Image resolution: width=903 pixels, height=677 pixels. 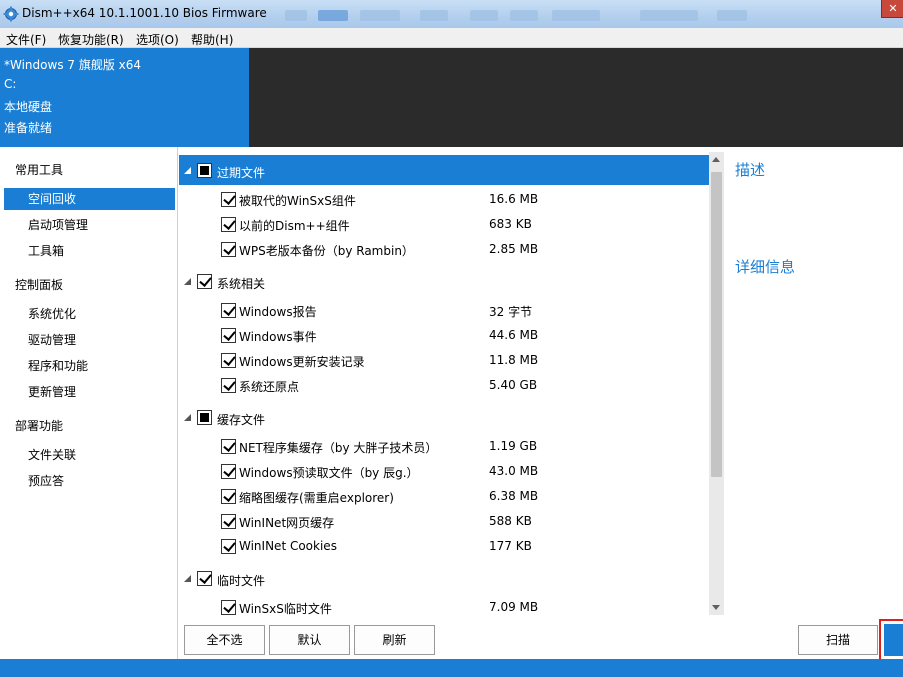 I want to click on list-item: WinSxS临时文件 7.09 MB, so click(x=444, y=605).